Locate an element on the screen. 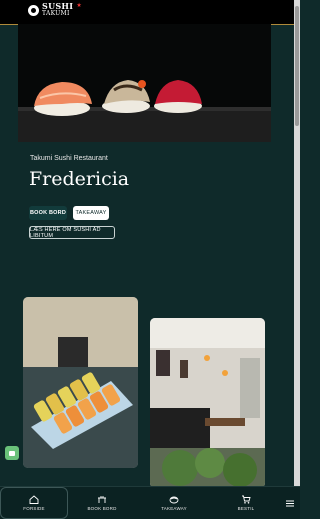  menu-icon is located at coordinates (290, 503).